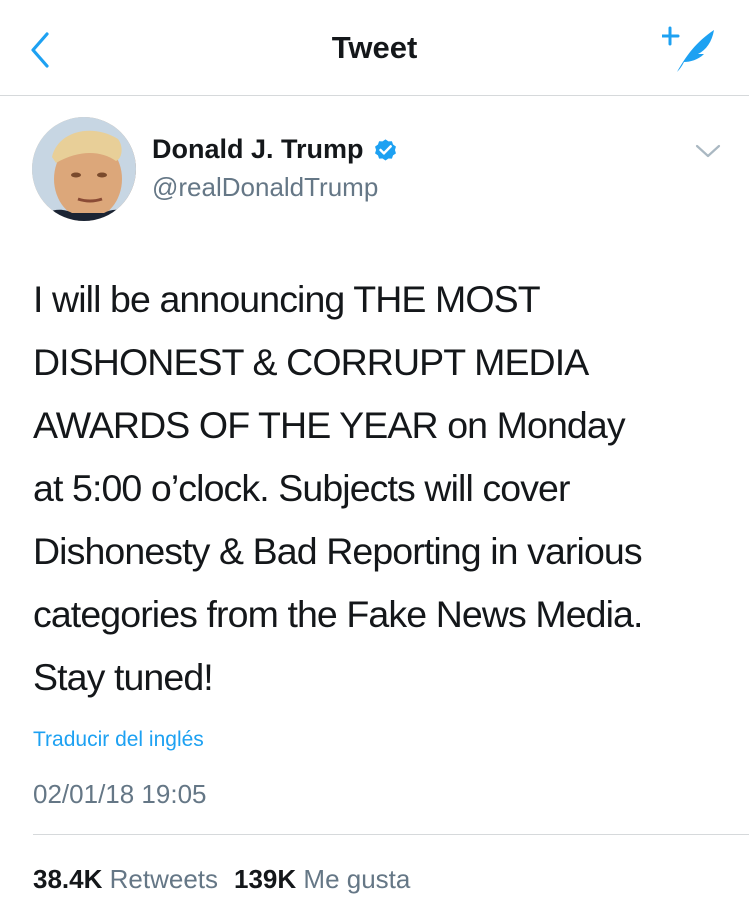 The height and width of the screenshot is (922, 749). Describe the element at coordinates (221, 879) in the screenshot. I see `tweet-stats: 38.4K Retweets 139K Me gusta` at that location.